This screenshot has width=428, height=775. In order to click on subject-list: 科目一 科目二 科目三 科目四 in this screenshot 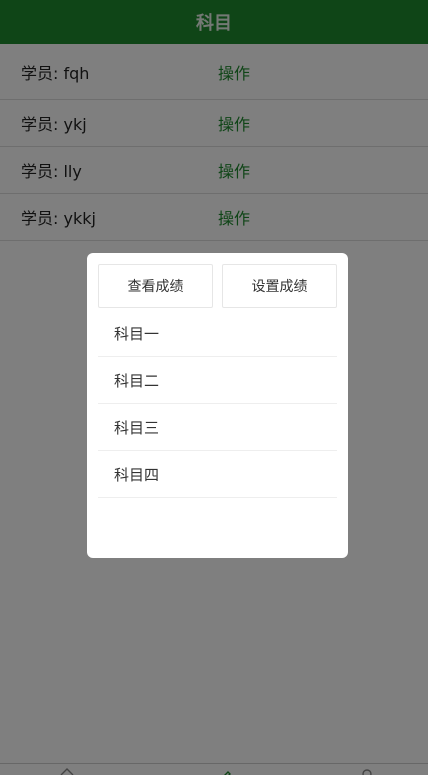, I will do `click(217, 404)`.